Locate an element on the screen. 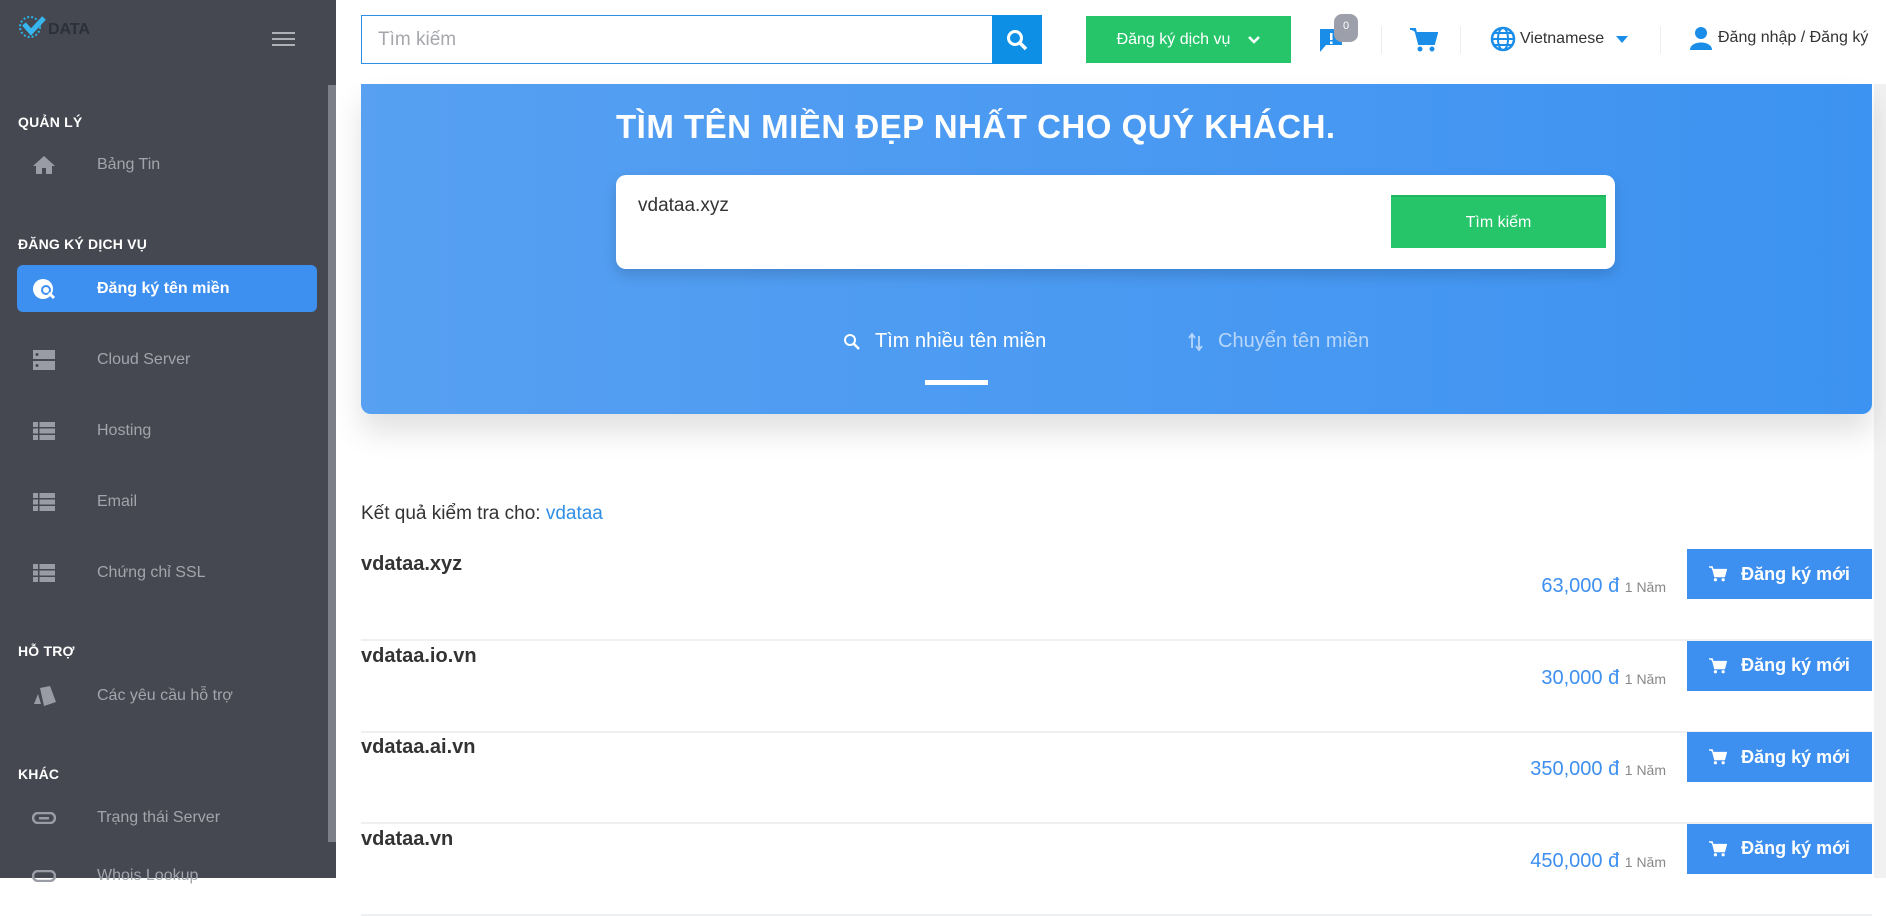  vdata-logo: DATA is located at coordinates (68, 26).